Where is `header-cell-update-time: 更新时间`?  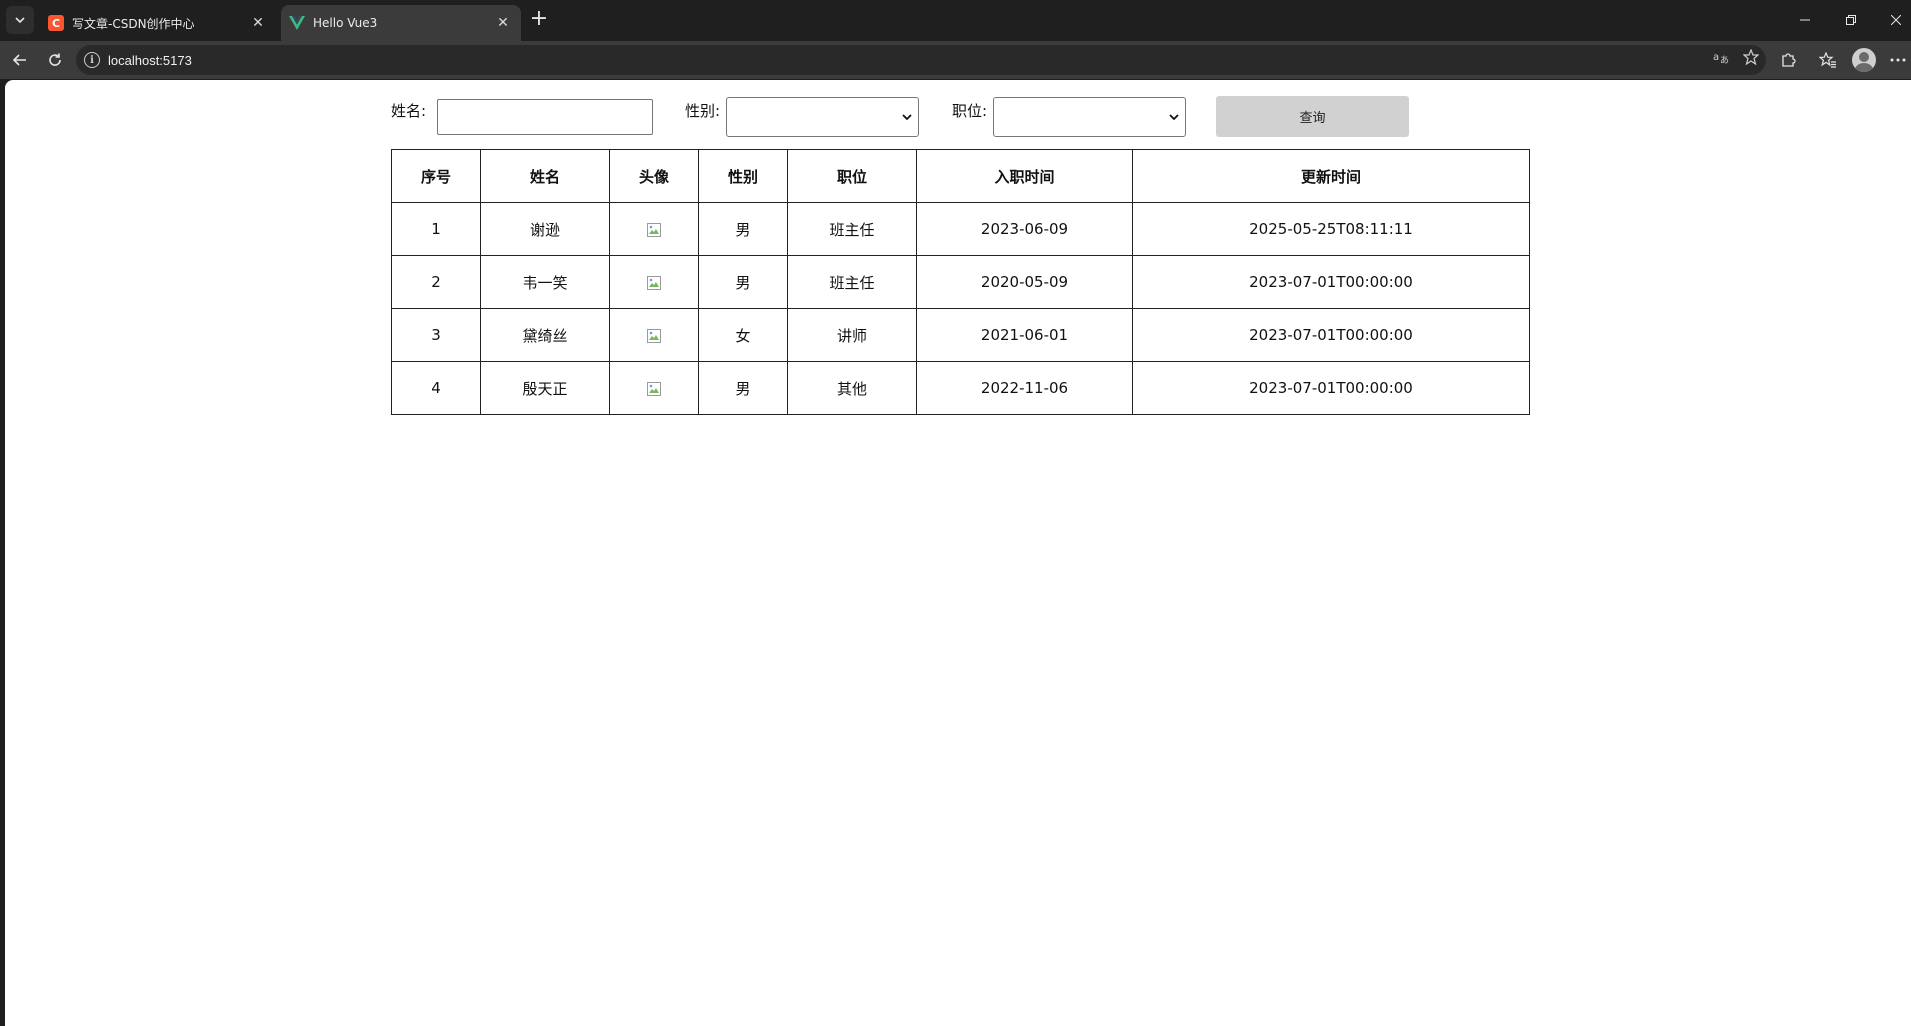
header-cell-update-time: 更新时间 is located at coordinates (1331, 176).